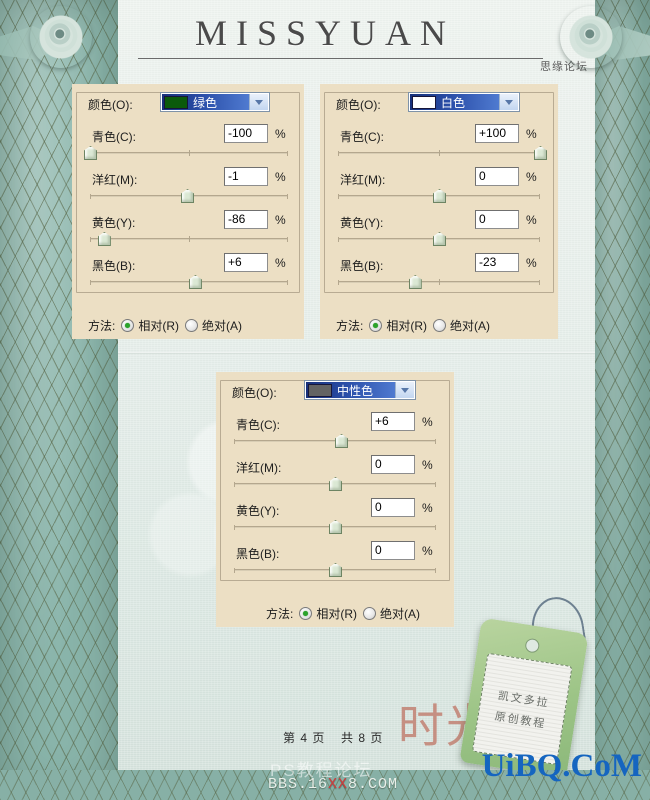 This screenshot has height=800, width=650. Describe the element at coordinates (393, 550) in the screenshot. I see `channel-value-black: 0` at that location.